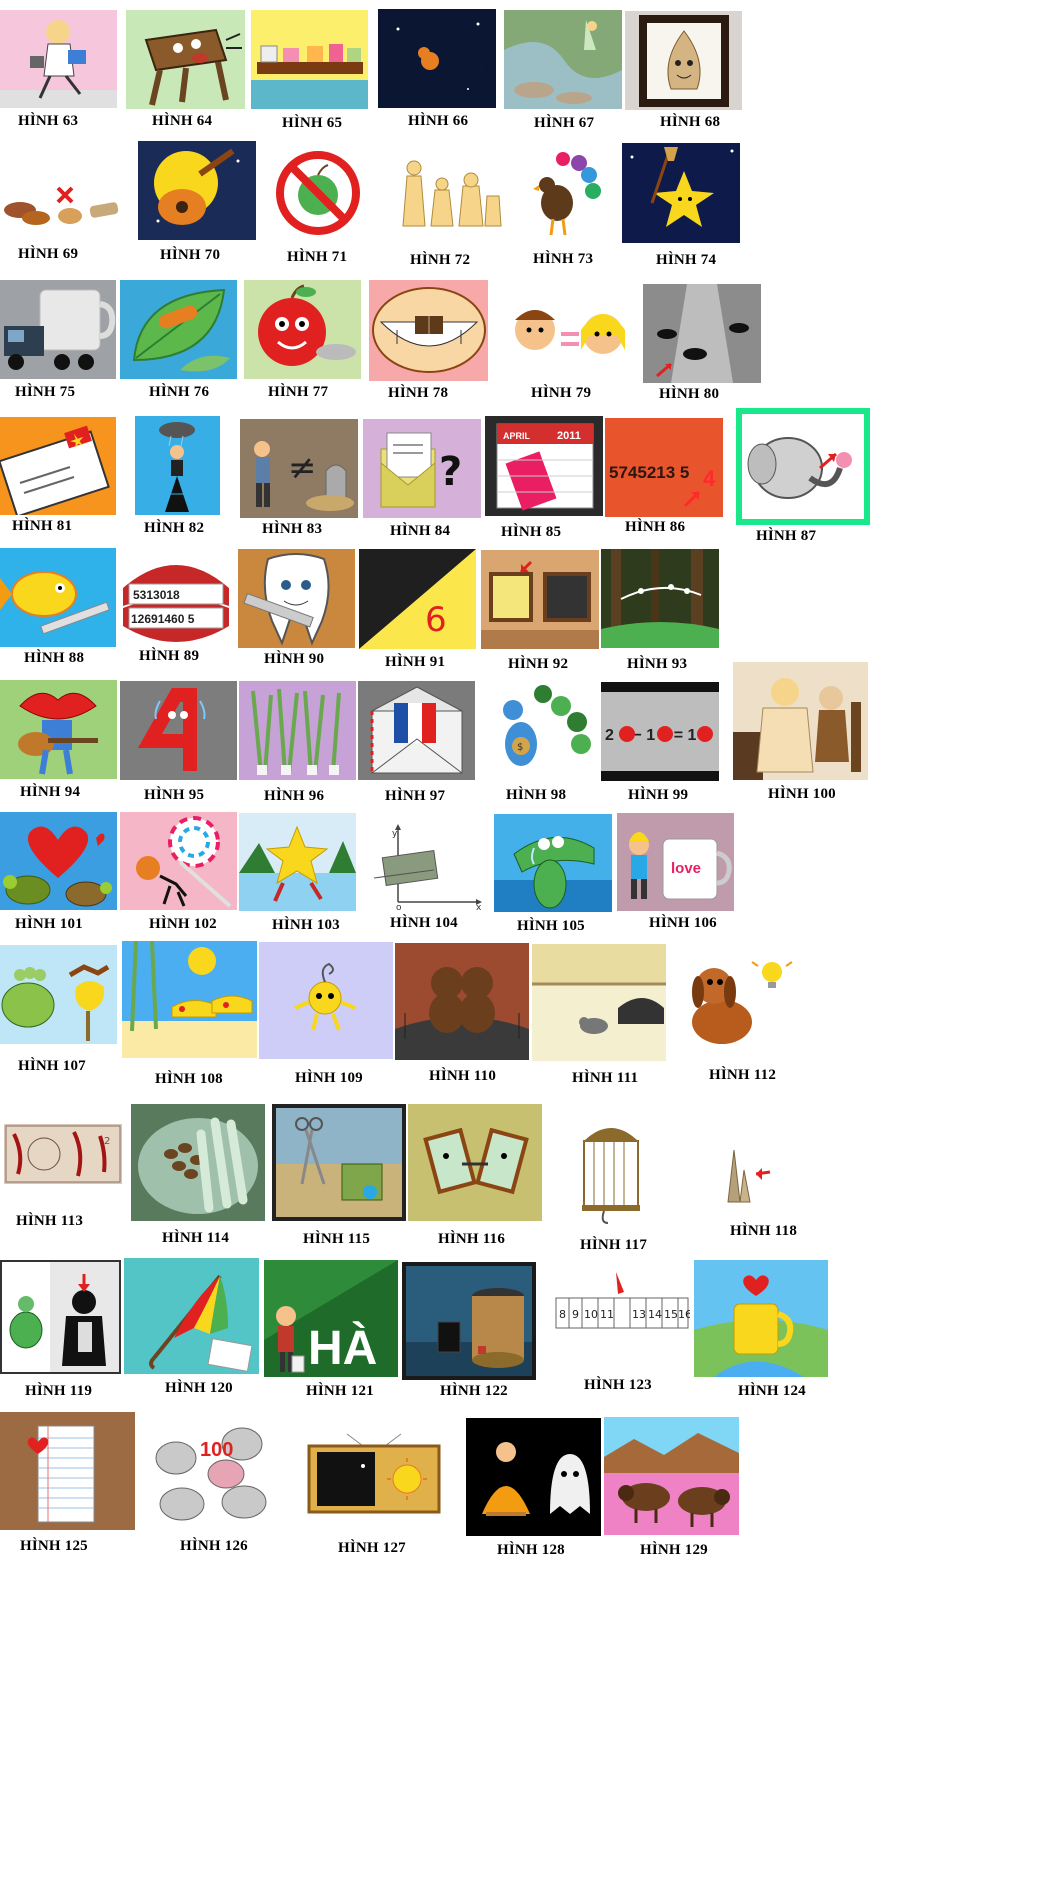  Describe the element at coordinates (416, 730) in the screenshot. I see `picture-97-french-envelope` at that location.